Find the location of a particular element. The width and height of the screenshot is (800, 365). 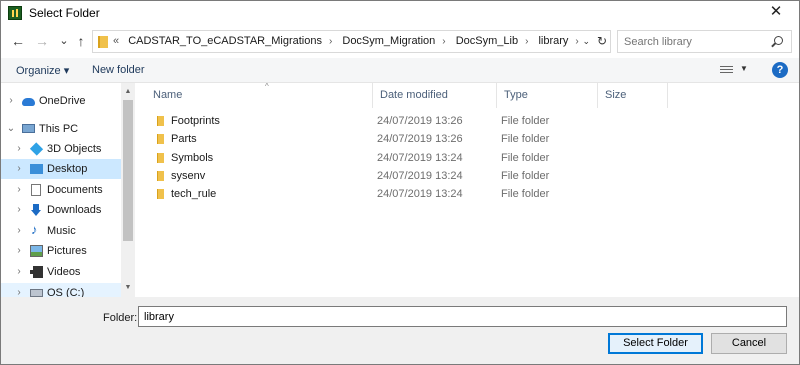

file-row: Footprints 24/07/2019 13:26 File folder is located at coordinates (347, 121).